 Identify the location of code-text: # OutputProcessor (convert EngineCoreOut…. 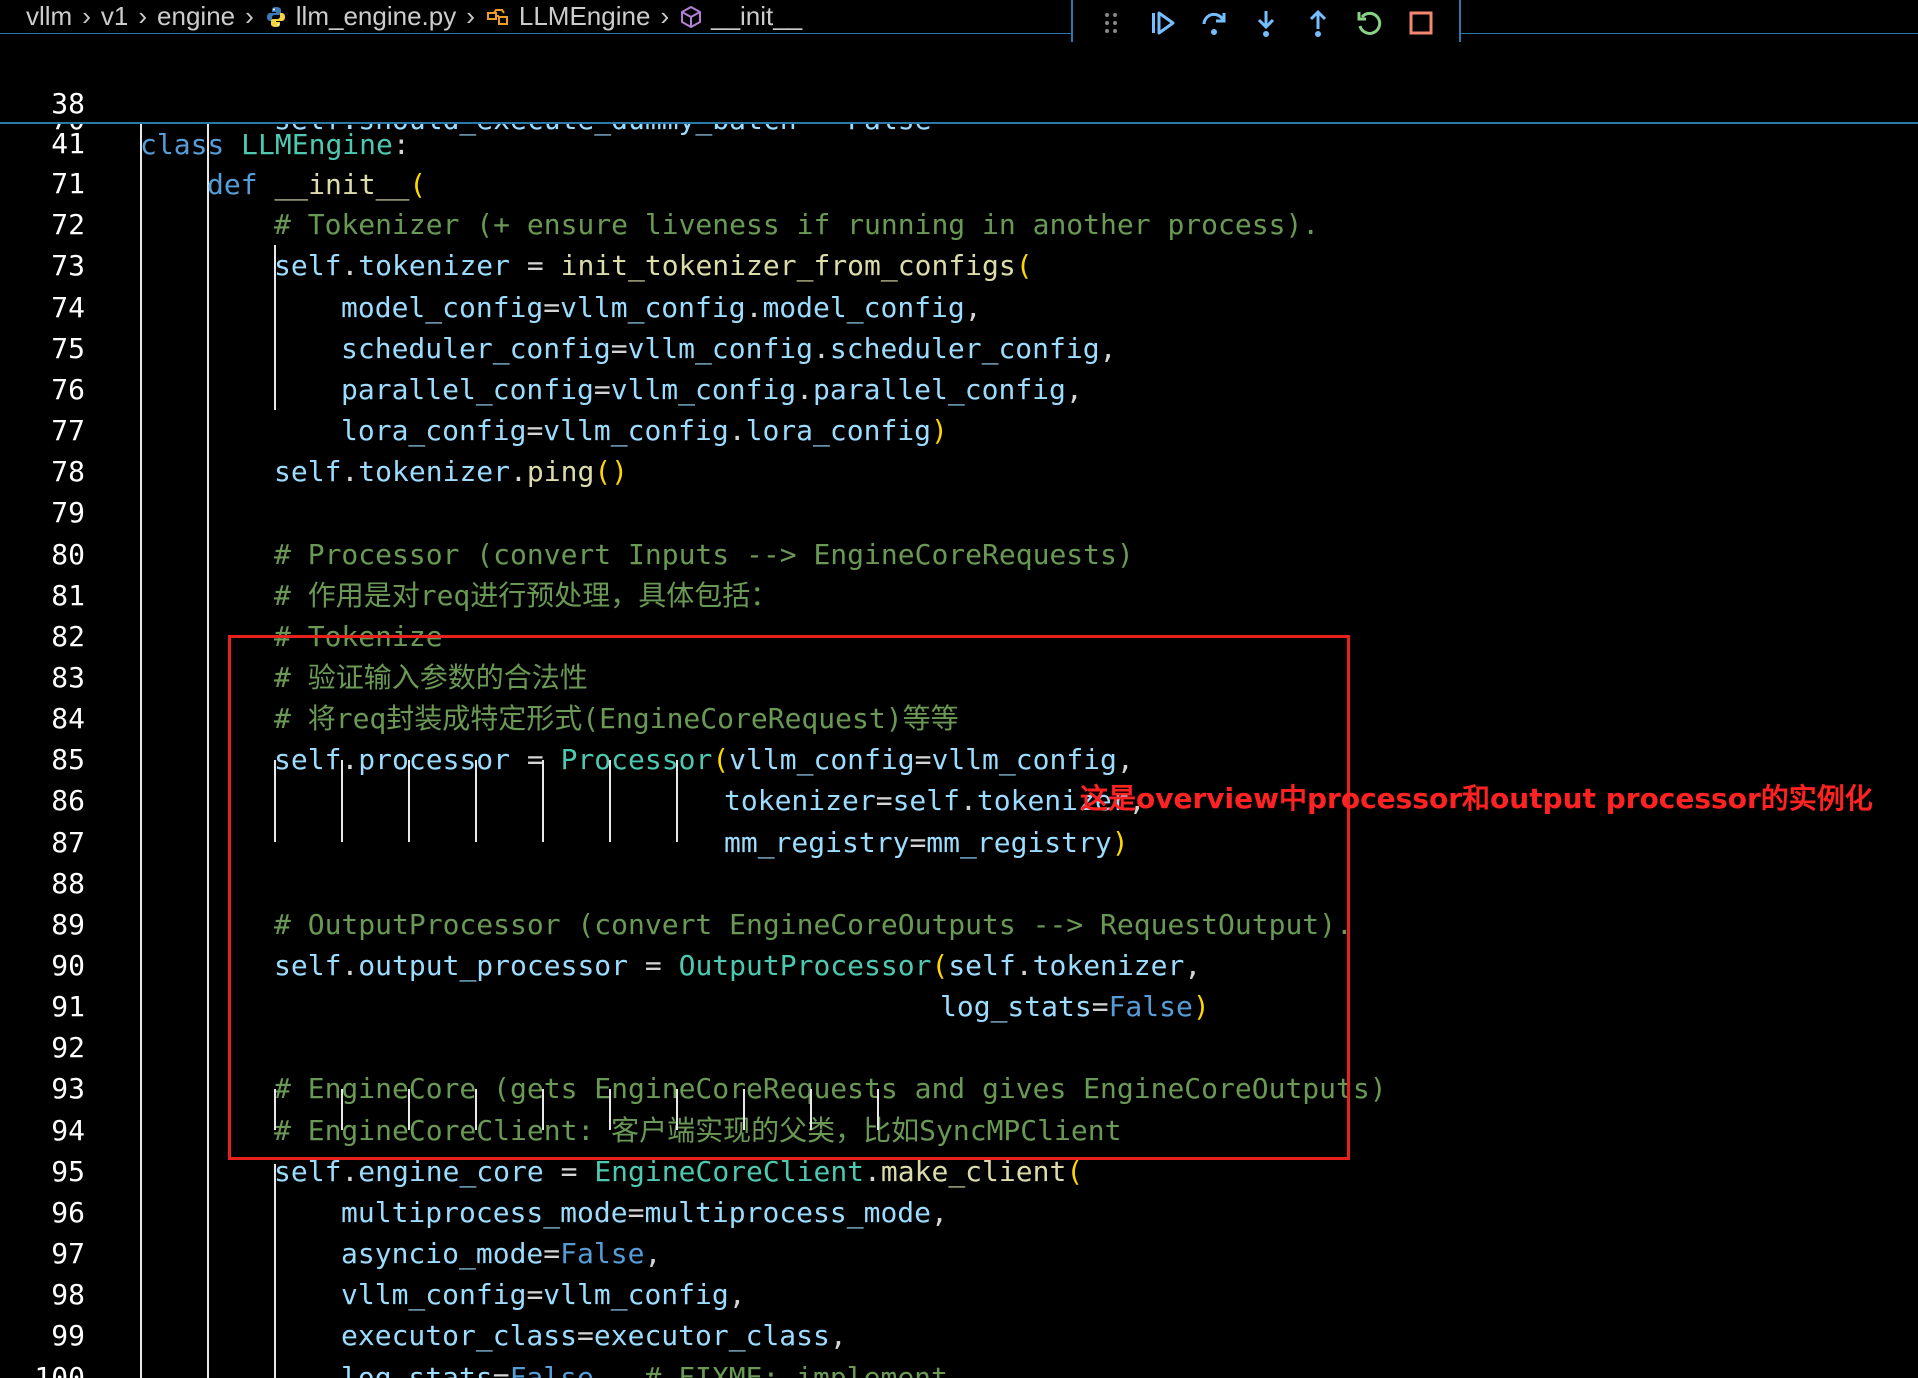
(813, 924).